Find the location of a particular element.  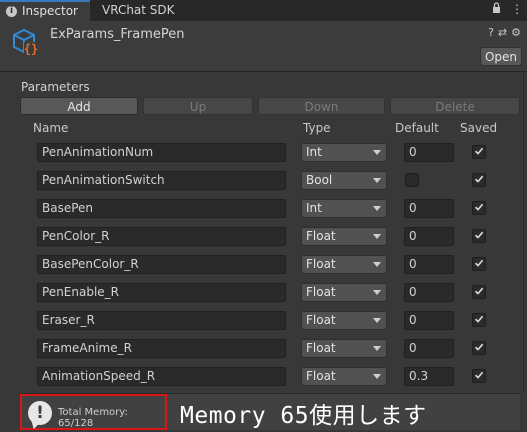

header-icons: ? ⇄ ⚙ is located at coordinates (502, 32).